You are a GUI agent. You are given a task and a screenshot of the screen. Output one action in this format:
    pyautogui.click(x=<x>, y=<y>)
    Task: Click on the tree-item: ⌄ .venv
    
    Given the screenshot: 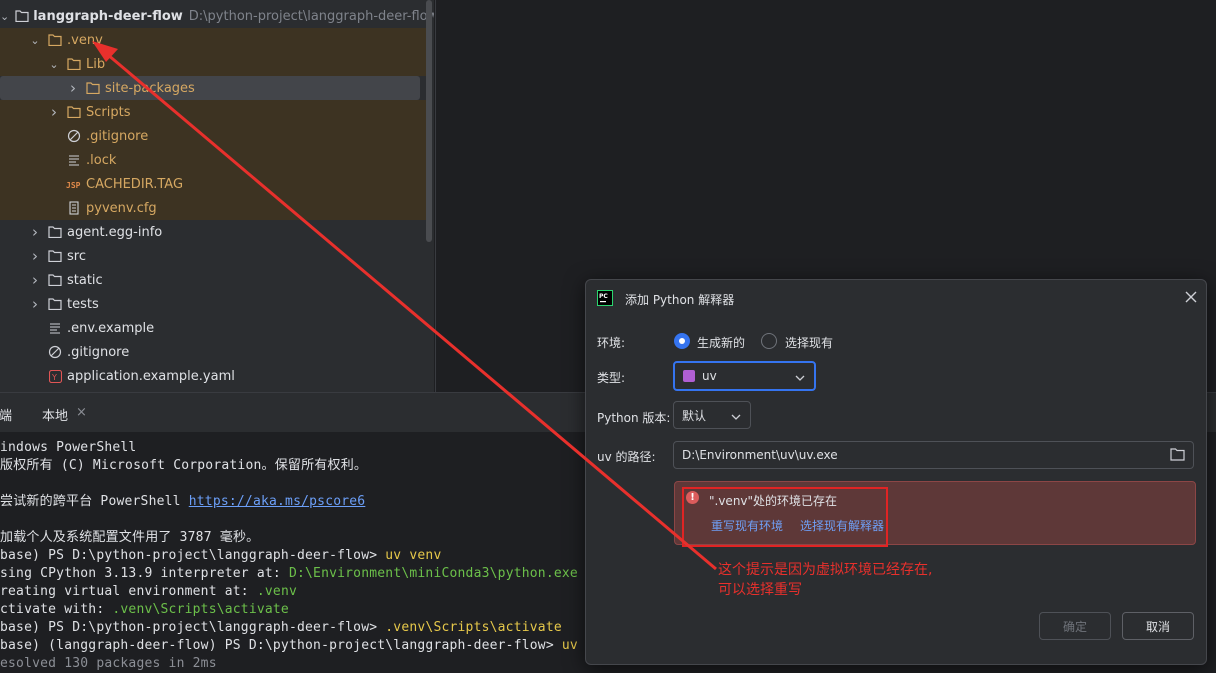 What is the action you would take?
    pyautogui.click(x=213, y=40)
    